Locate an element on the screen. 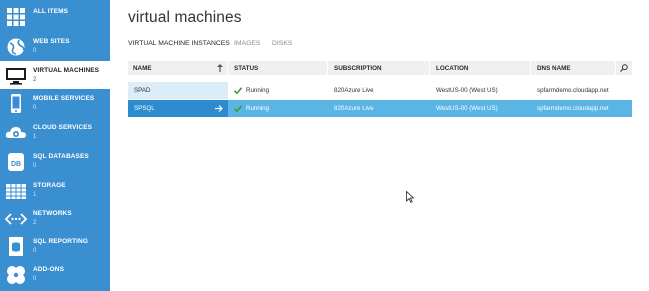  vm-name: SPAD is located at coordinates (142, 90).